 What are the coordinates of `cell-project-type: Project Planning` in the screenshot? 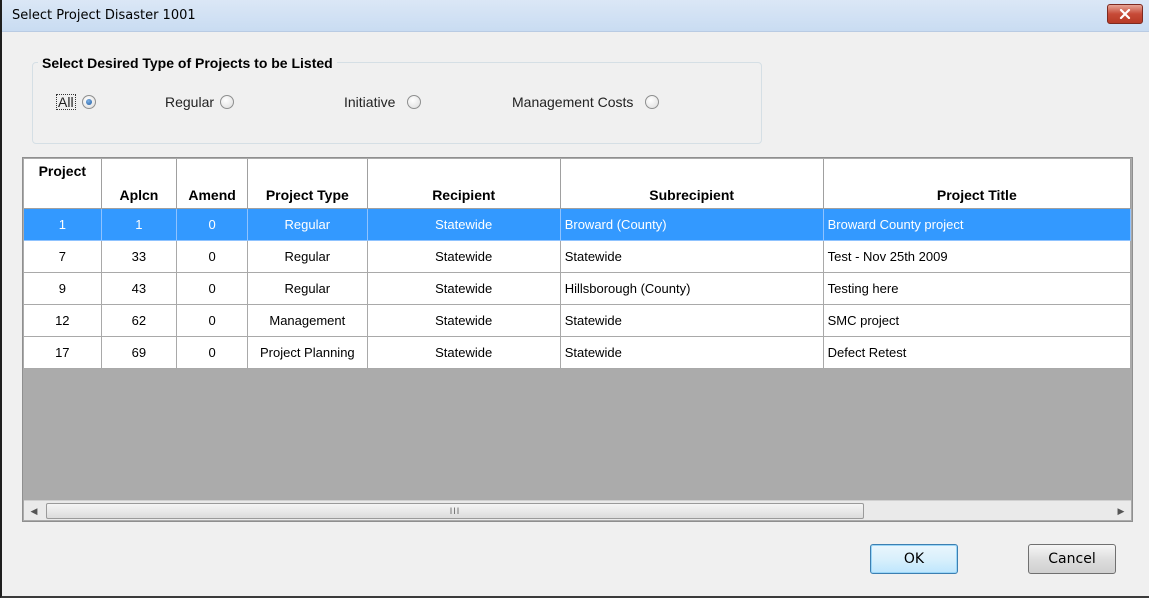 It's located at (307, 353).